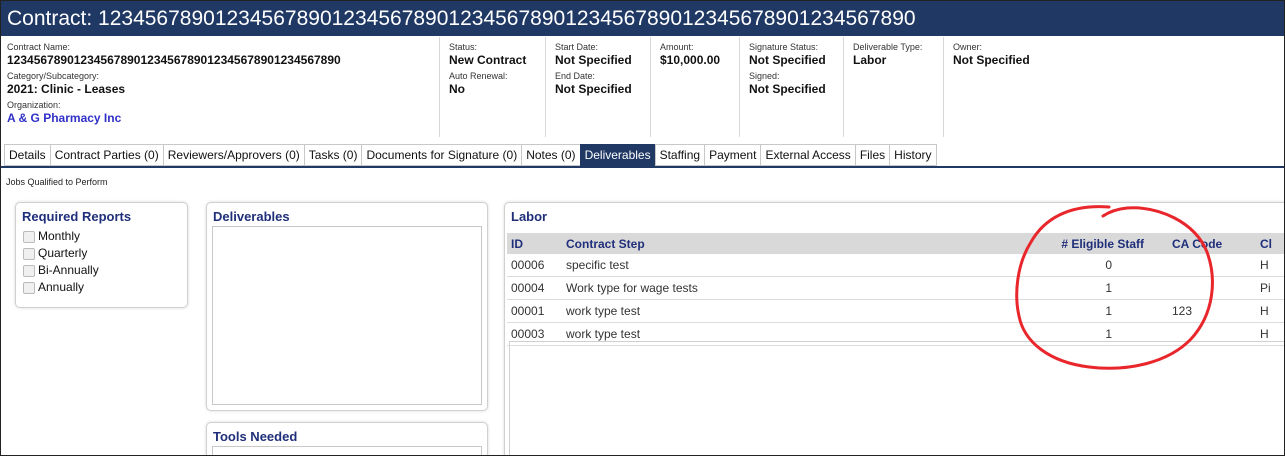 The image size is (1285, 456). Describe the element at coordinates (593, 60) in the screenshot. I see `start-date-value: Not Specified` at that location.